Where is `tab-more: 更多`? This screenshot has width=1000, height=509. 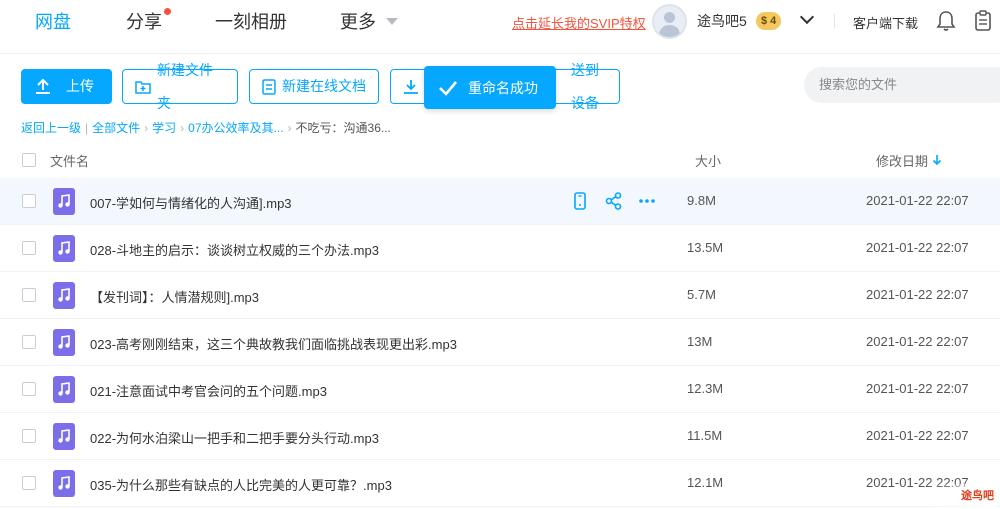 tab-more: 更多 is located at coordinates (369, 22).